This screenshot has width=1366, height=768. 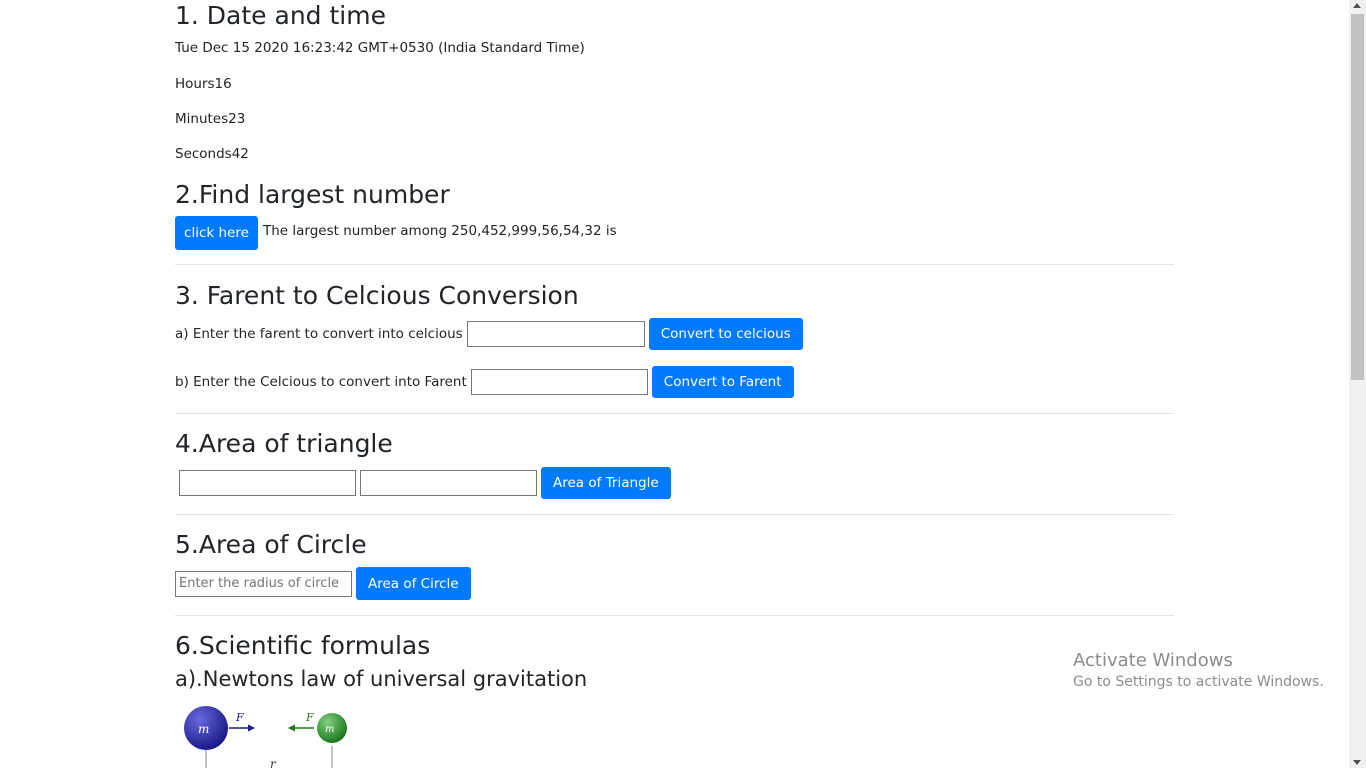 What do you see at coordinates (210, 119) in the screenshot?
I see `minutes-text: Minutes23` at bounding box center [210, 119].